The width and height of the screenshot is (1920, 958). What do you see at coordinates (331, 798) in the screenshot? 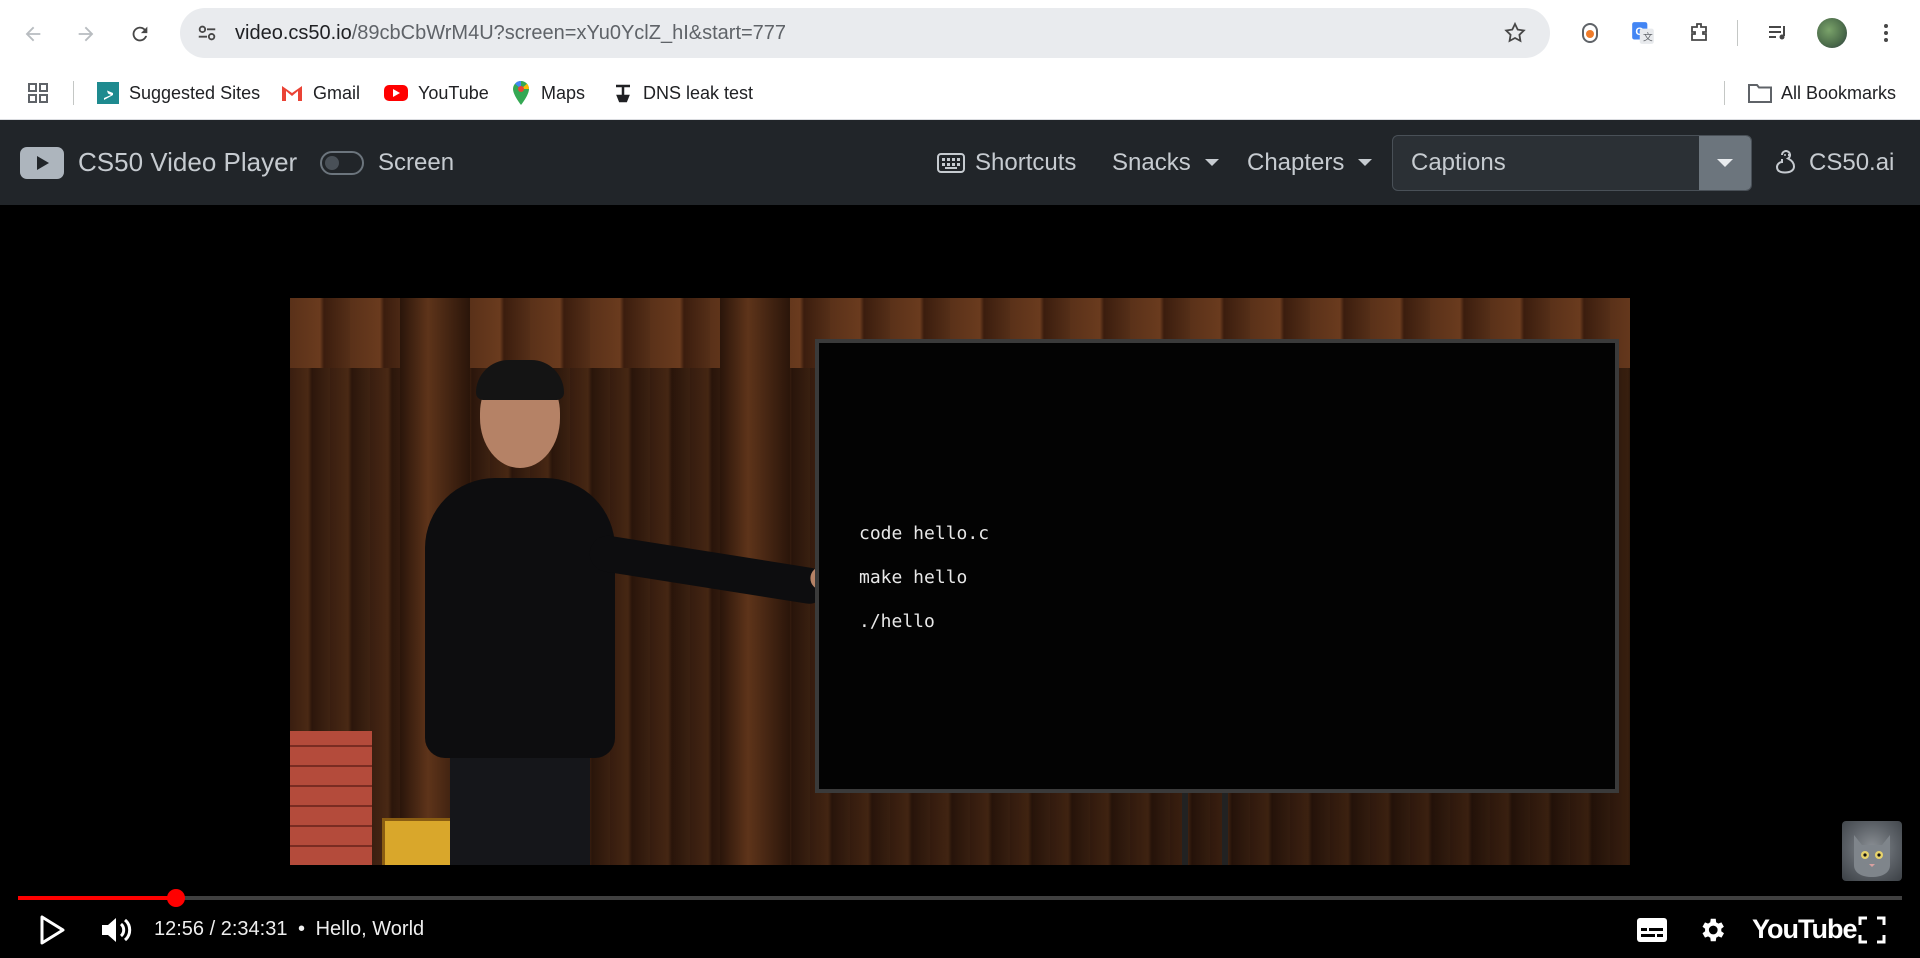
I see `mario-bricks` at bounding box center [331, 798].